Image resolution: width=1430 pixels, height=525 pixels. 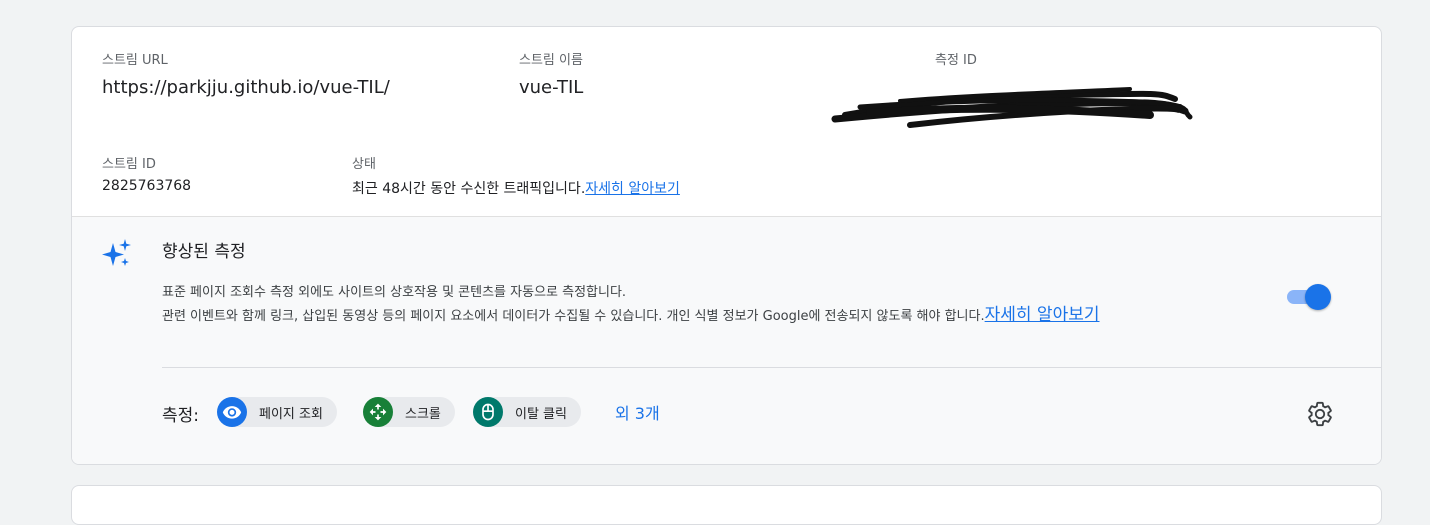 I want to click on enhanced-measurement-toggle, so click(x=1309, y=296).